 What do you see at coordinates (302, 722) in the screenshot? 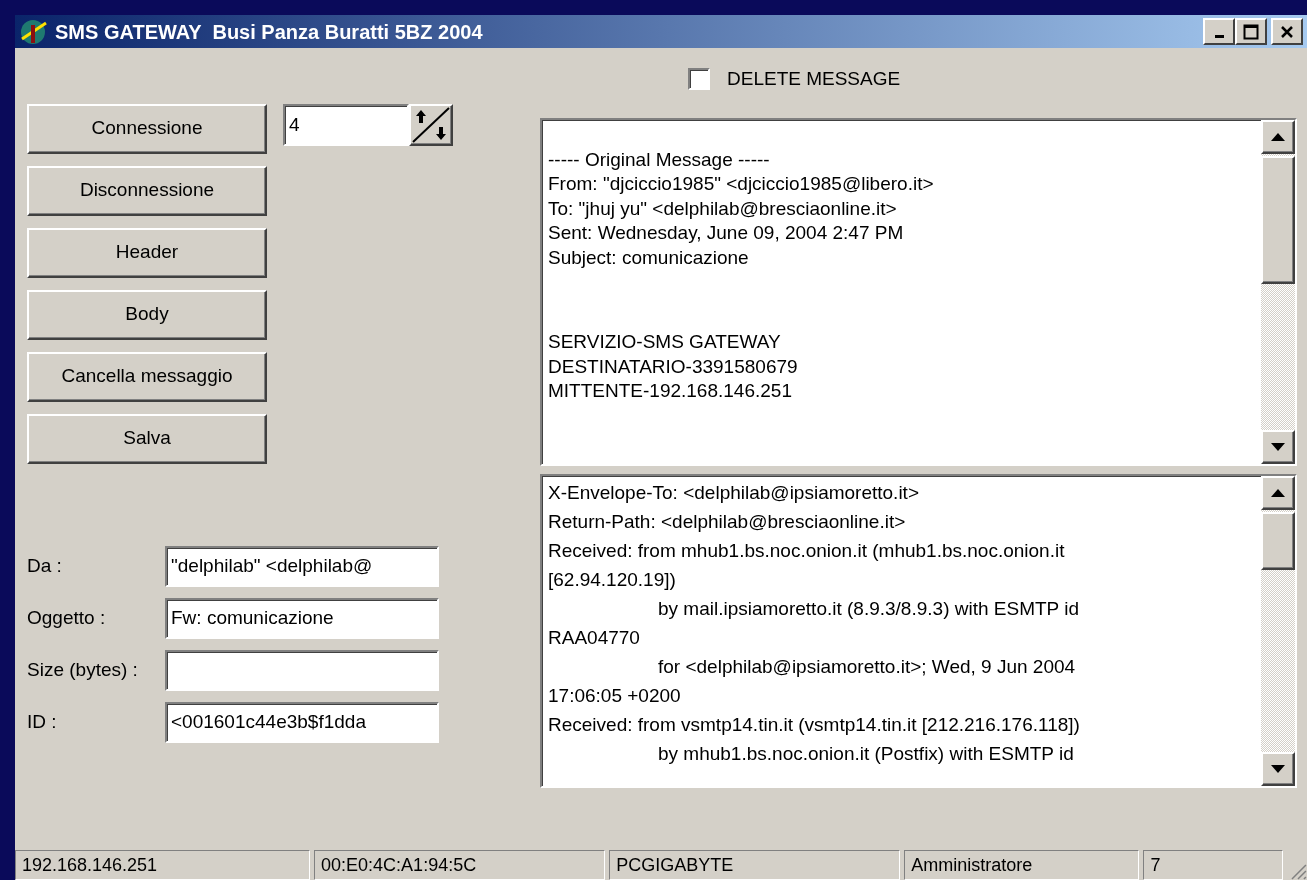
I see `text-field: <001601c44e3b$f1dda` at bounding box center [302, 722].